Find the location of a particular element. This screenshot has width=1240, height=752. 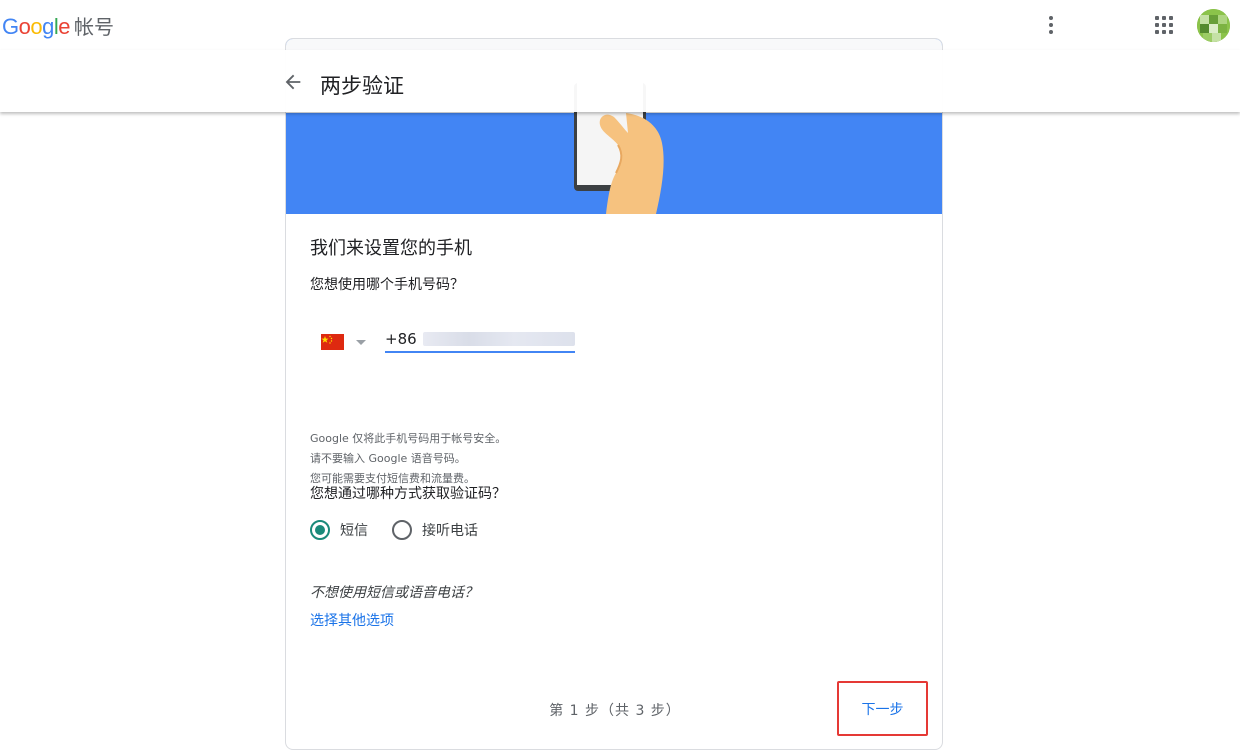

avatar is located at coordinates (1213, 25).